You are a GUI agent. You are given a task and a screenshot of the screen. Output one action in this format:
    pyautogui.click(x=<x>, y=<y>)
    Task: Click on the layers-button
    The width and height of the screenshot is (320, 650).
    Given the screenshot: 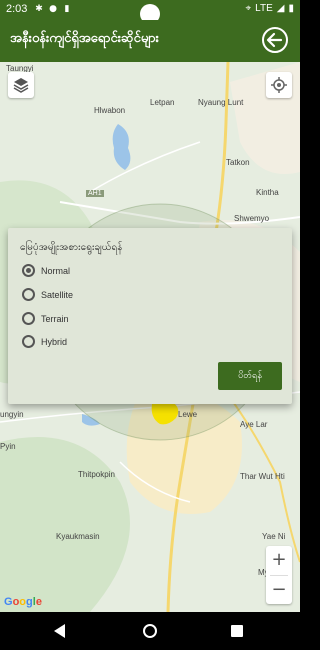 What is the action you would take?
    pyautogui.click(x=21, y=85)
    